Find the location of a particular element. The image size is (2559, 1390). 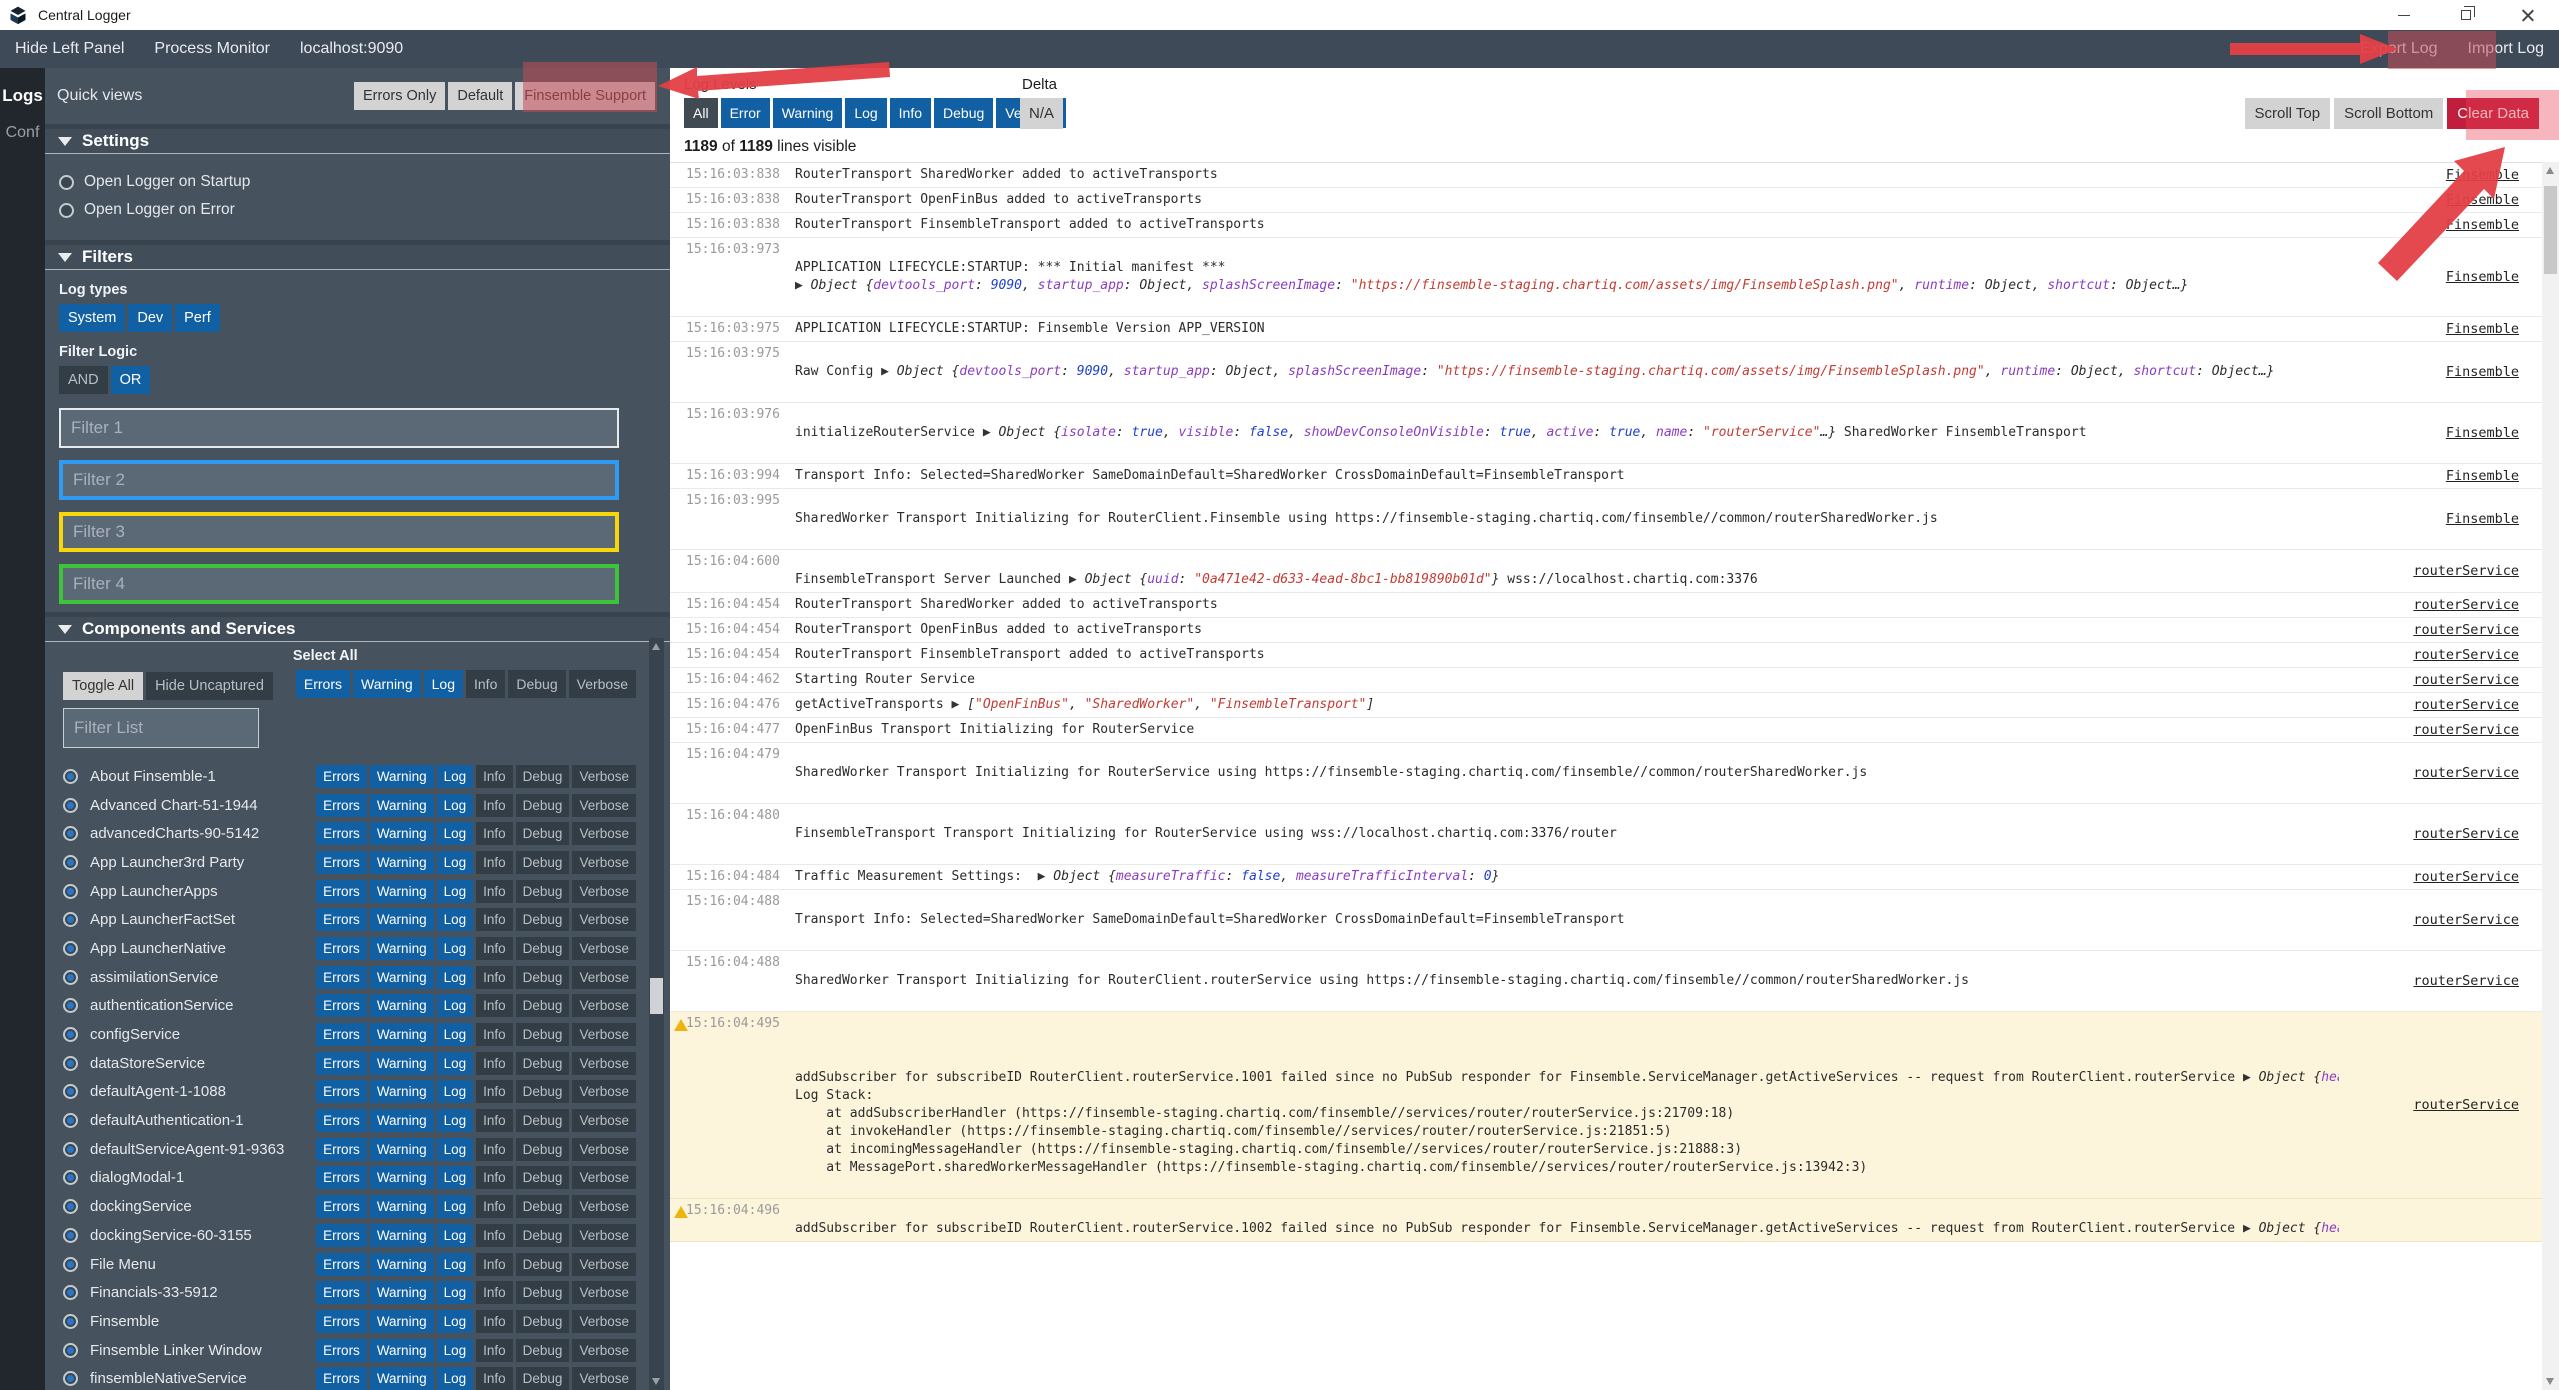

select-all-info-button: Info is located at coordinates (486, 684).